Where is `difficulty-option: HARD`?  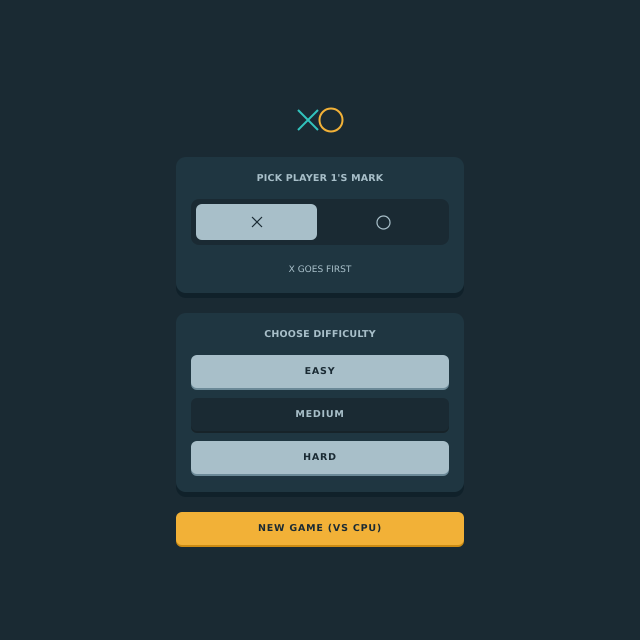 difficulty-option: HARD is located at coordinates (320, 457).